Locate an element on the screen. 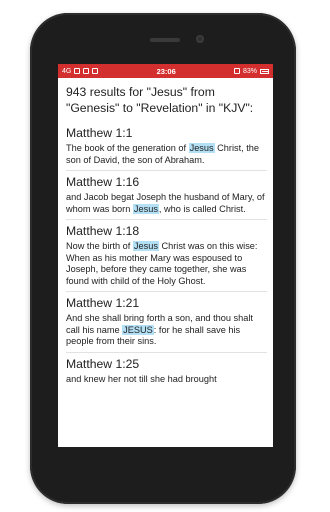  search-term-highlight: JESUS is located at coordinates (138, 329).